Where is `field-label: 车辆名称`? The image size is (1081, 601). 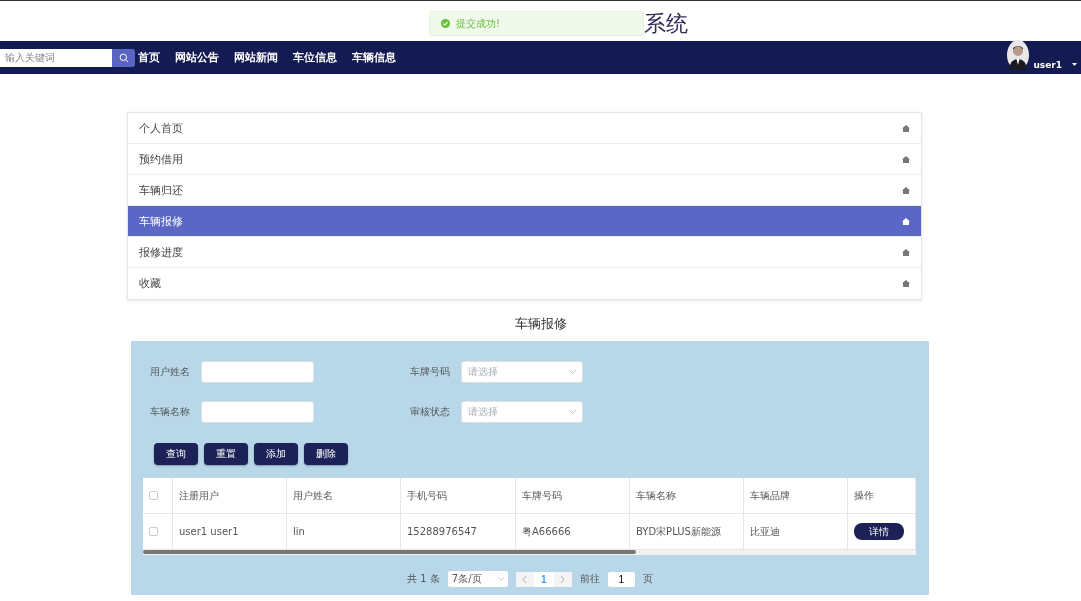
field-label: 车辆名称 is located at coordinates (170, 412).